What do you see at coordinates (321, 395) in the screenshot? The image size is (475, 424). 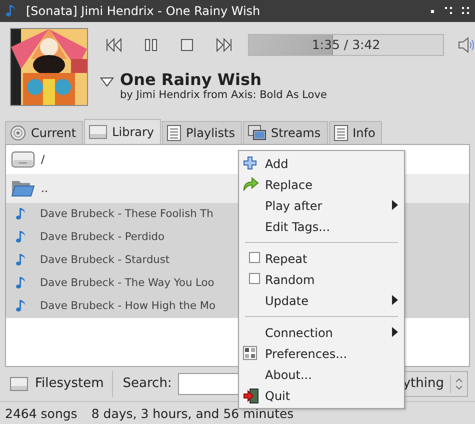 I see `menu-item: Quit` at bounding box center [321, 395].